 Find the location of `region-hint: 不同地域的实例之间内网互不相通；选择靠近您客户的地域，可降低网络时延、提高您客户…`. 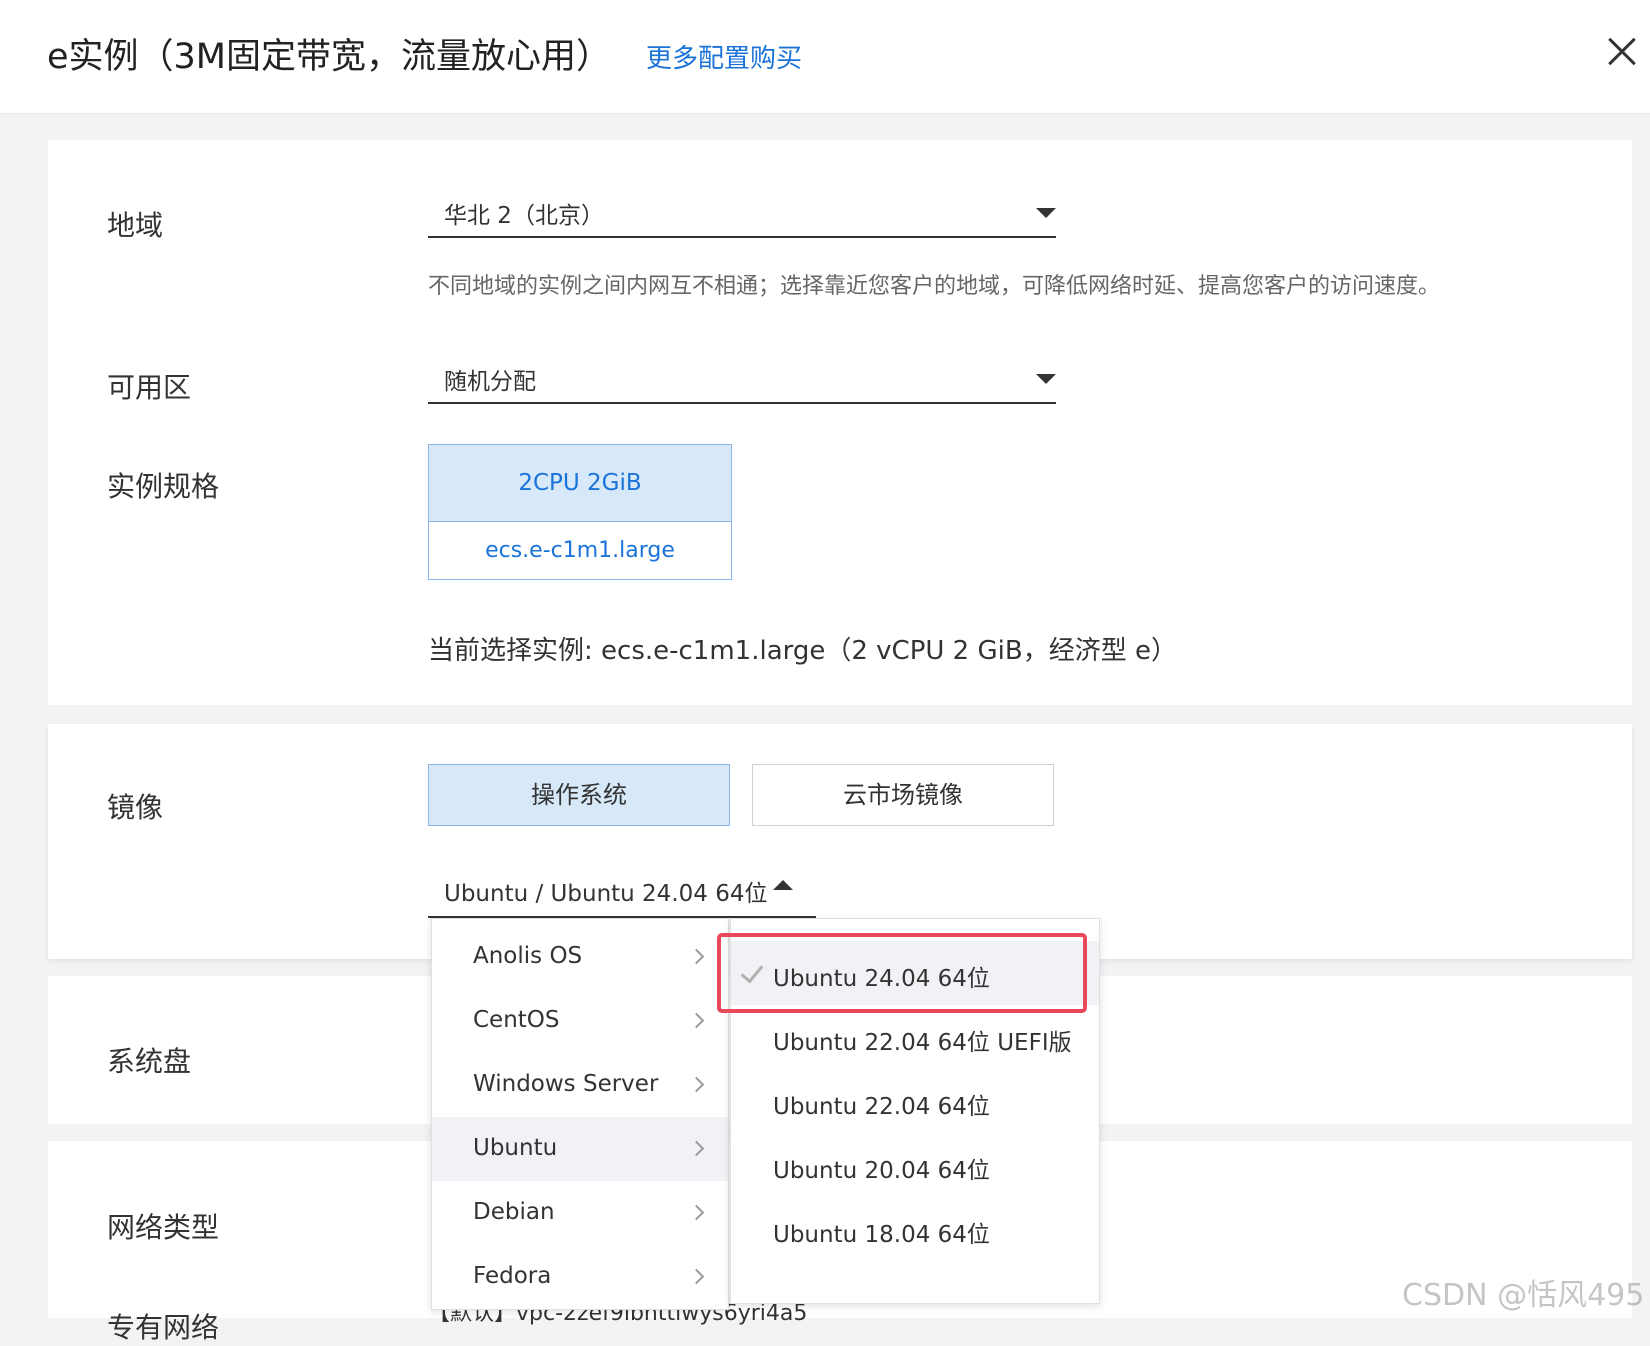

region-hint: 不同地域的实例之间内网互不相通；选择靠近您客户的地域，可降低网络时延、提高您客户… is located at coordinates (934, 286).